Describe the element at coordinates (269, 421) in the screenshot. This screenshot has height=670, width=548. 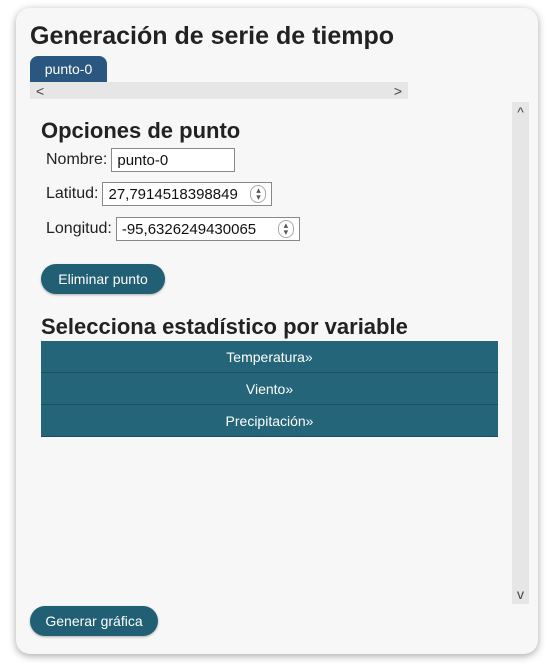
I see `accordion-precipitacion: Precipitación»` at that location.